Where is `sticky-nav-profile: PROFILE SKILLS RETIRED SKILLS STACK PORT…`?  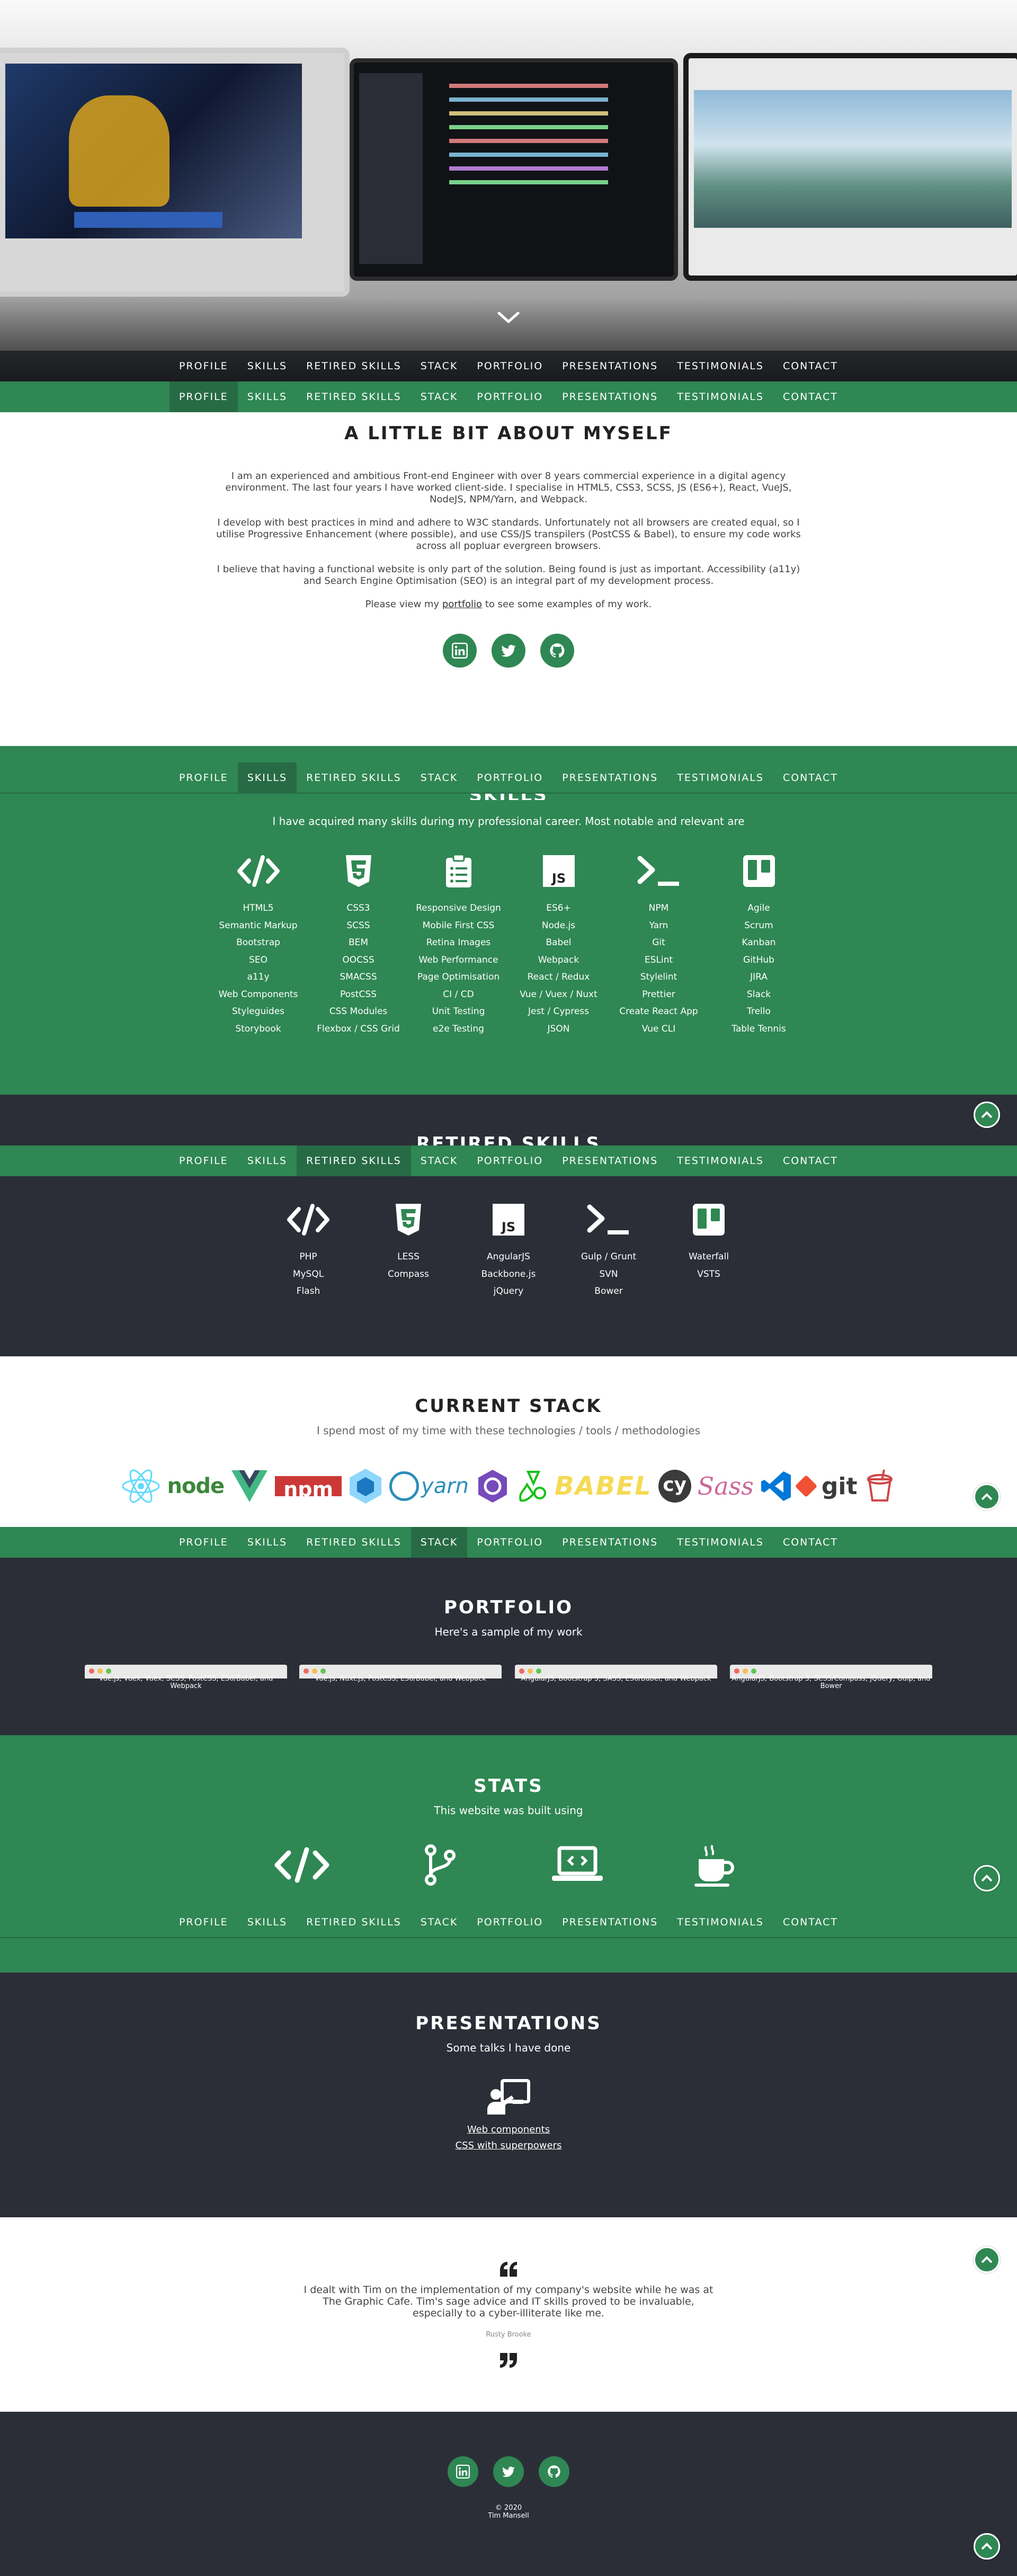 sticky-nav-profile: PROFILE SKILLS RETIRED SKILLS STACK PORT… is located at coordinates (508, 397).